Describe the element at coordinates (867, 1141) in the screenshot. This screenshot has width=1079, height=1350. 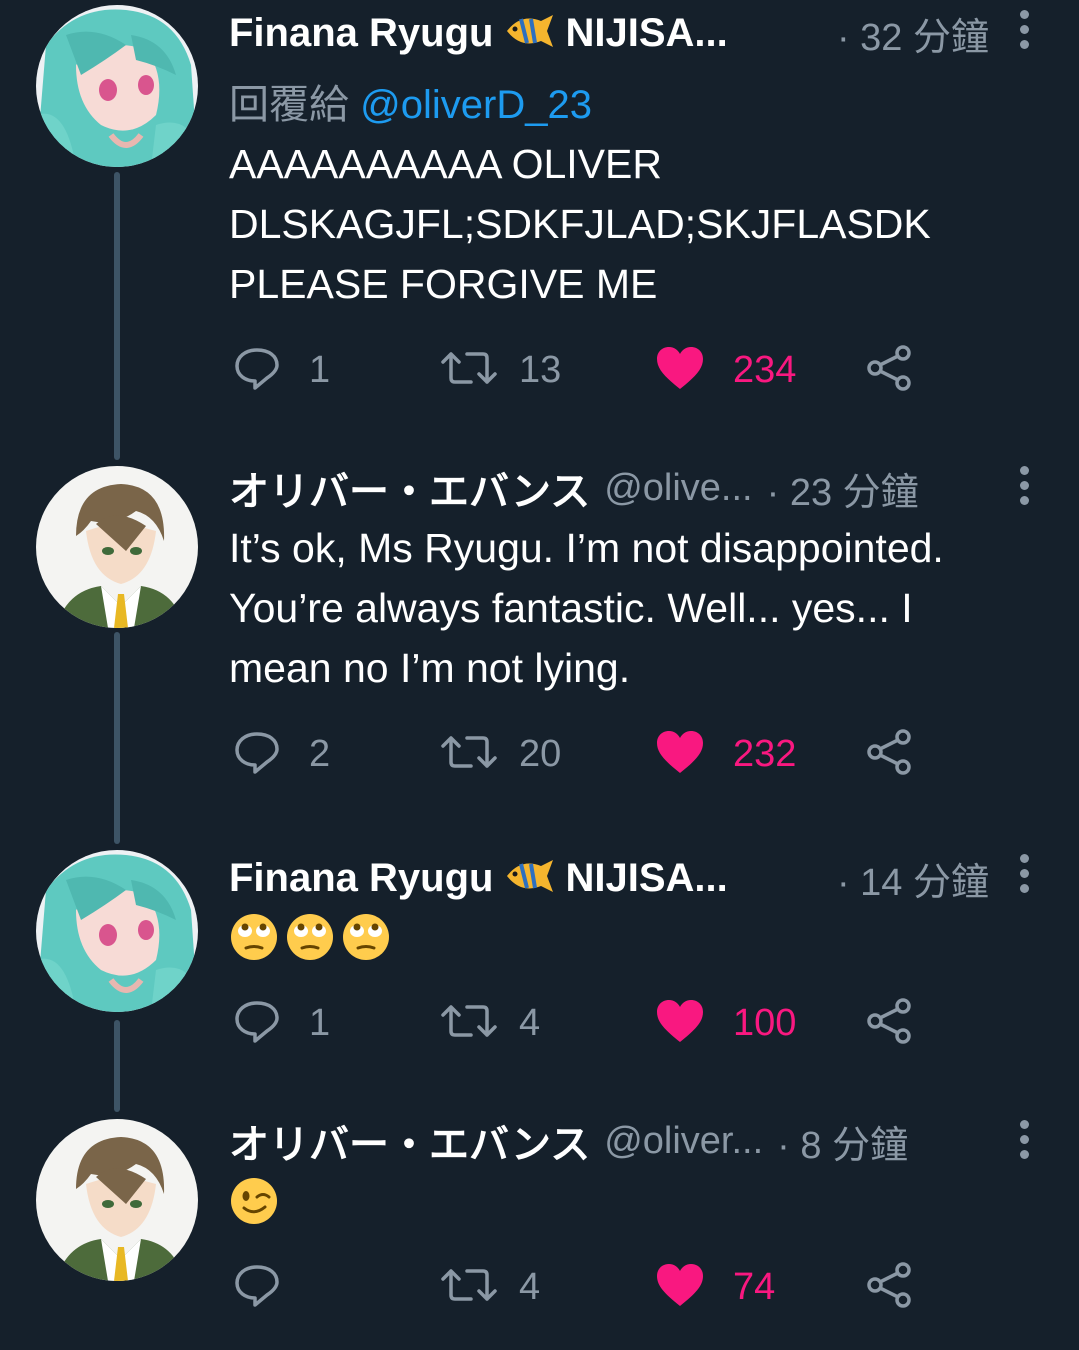
I see `timestamp: · 8 分鐘` at that location.